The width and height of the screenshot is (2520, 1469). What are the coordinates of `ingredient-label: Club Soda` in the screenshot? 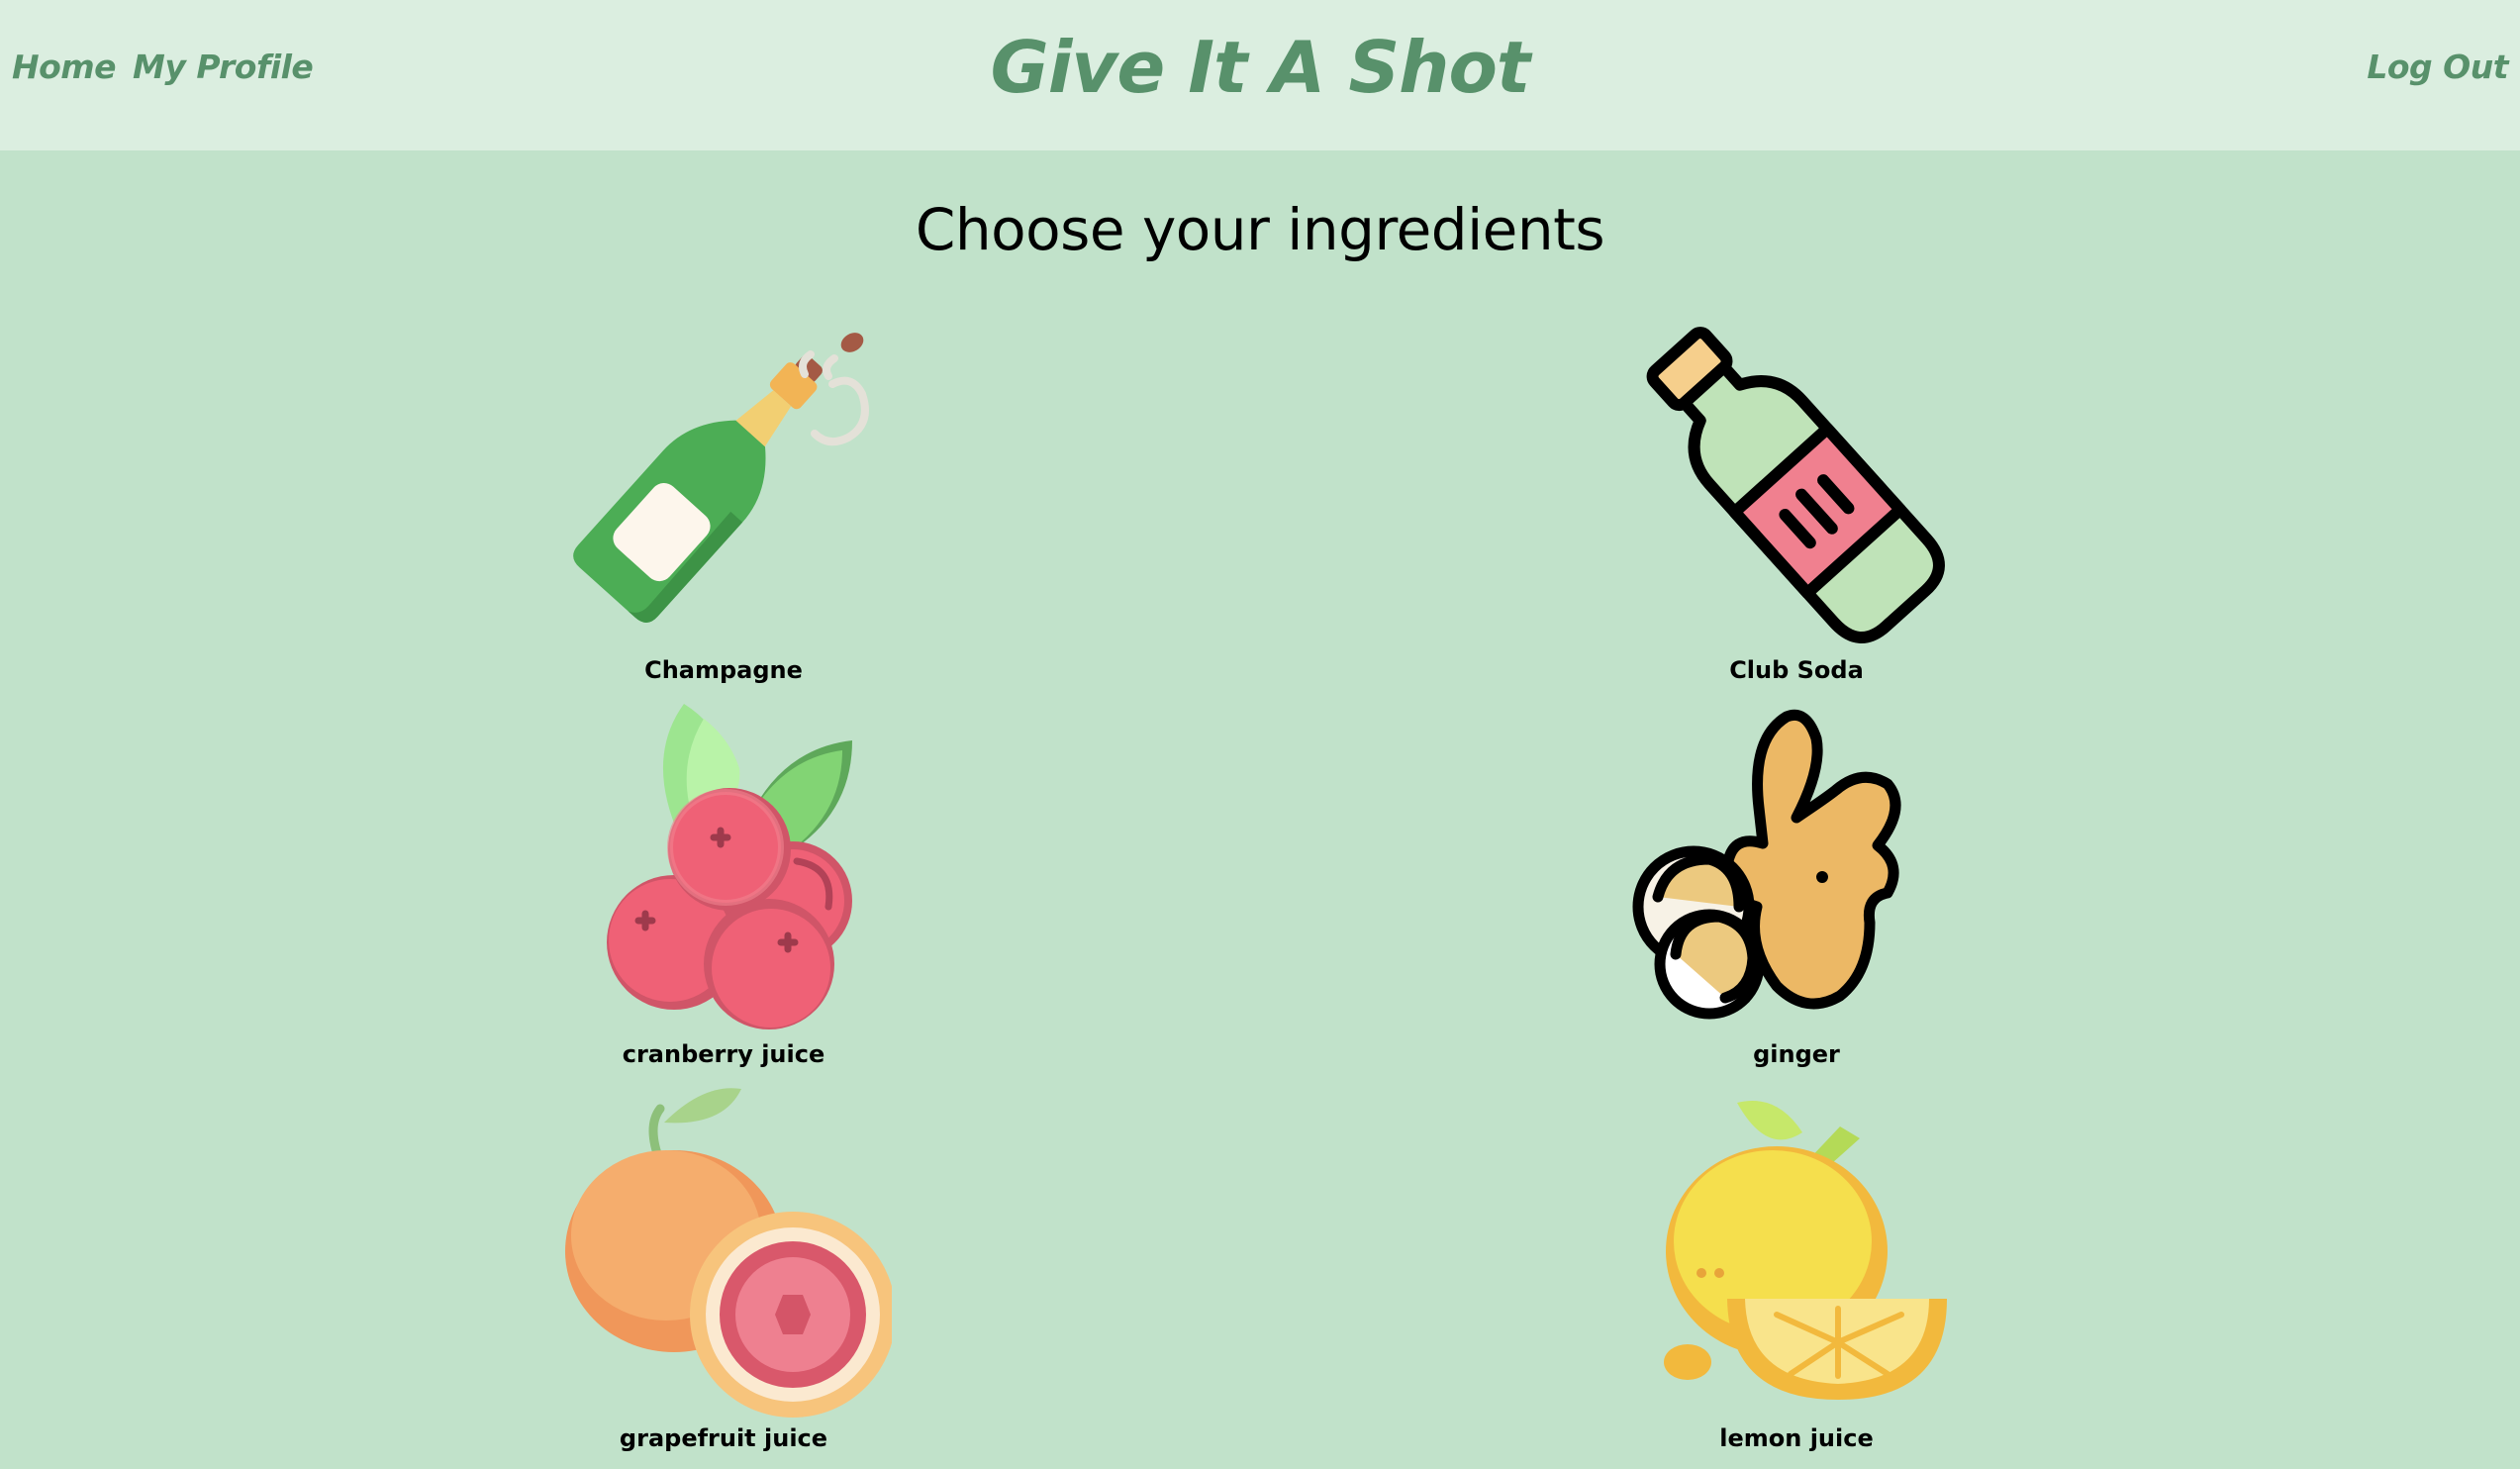 It's located at (1796, 670).